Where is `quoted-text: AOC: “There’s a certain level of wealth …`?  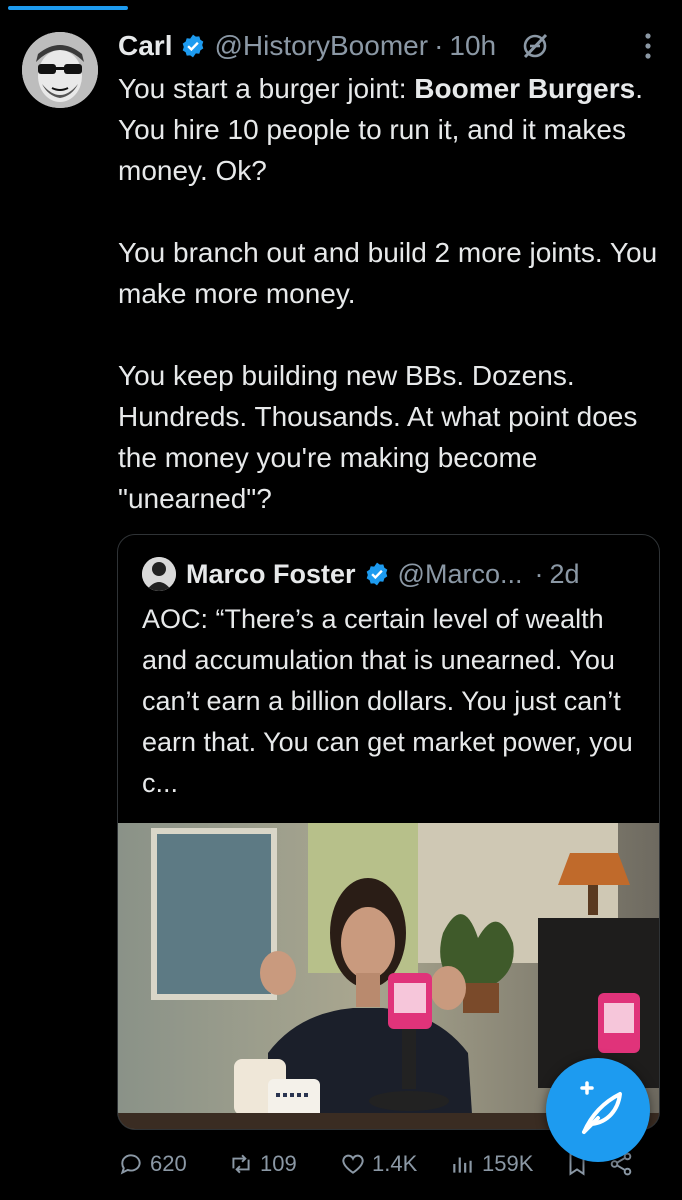
quoted-text: AOC: “There’s a certain level of wealth … is located at coordinates (387, 701).